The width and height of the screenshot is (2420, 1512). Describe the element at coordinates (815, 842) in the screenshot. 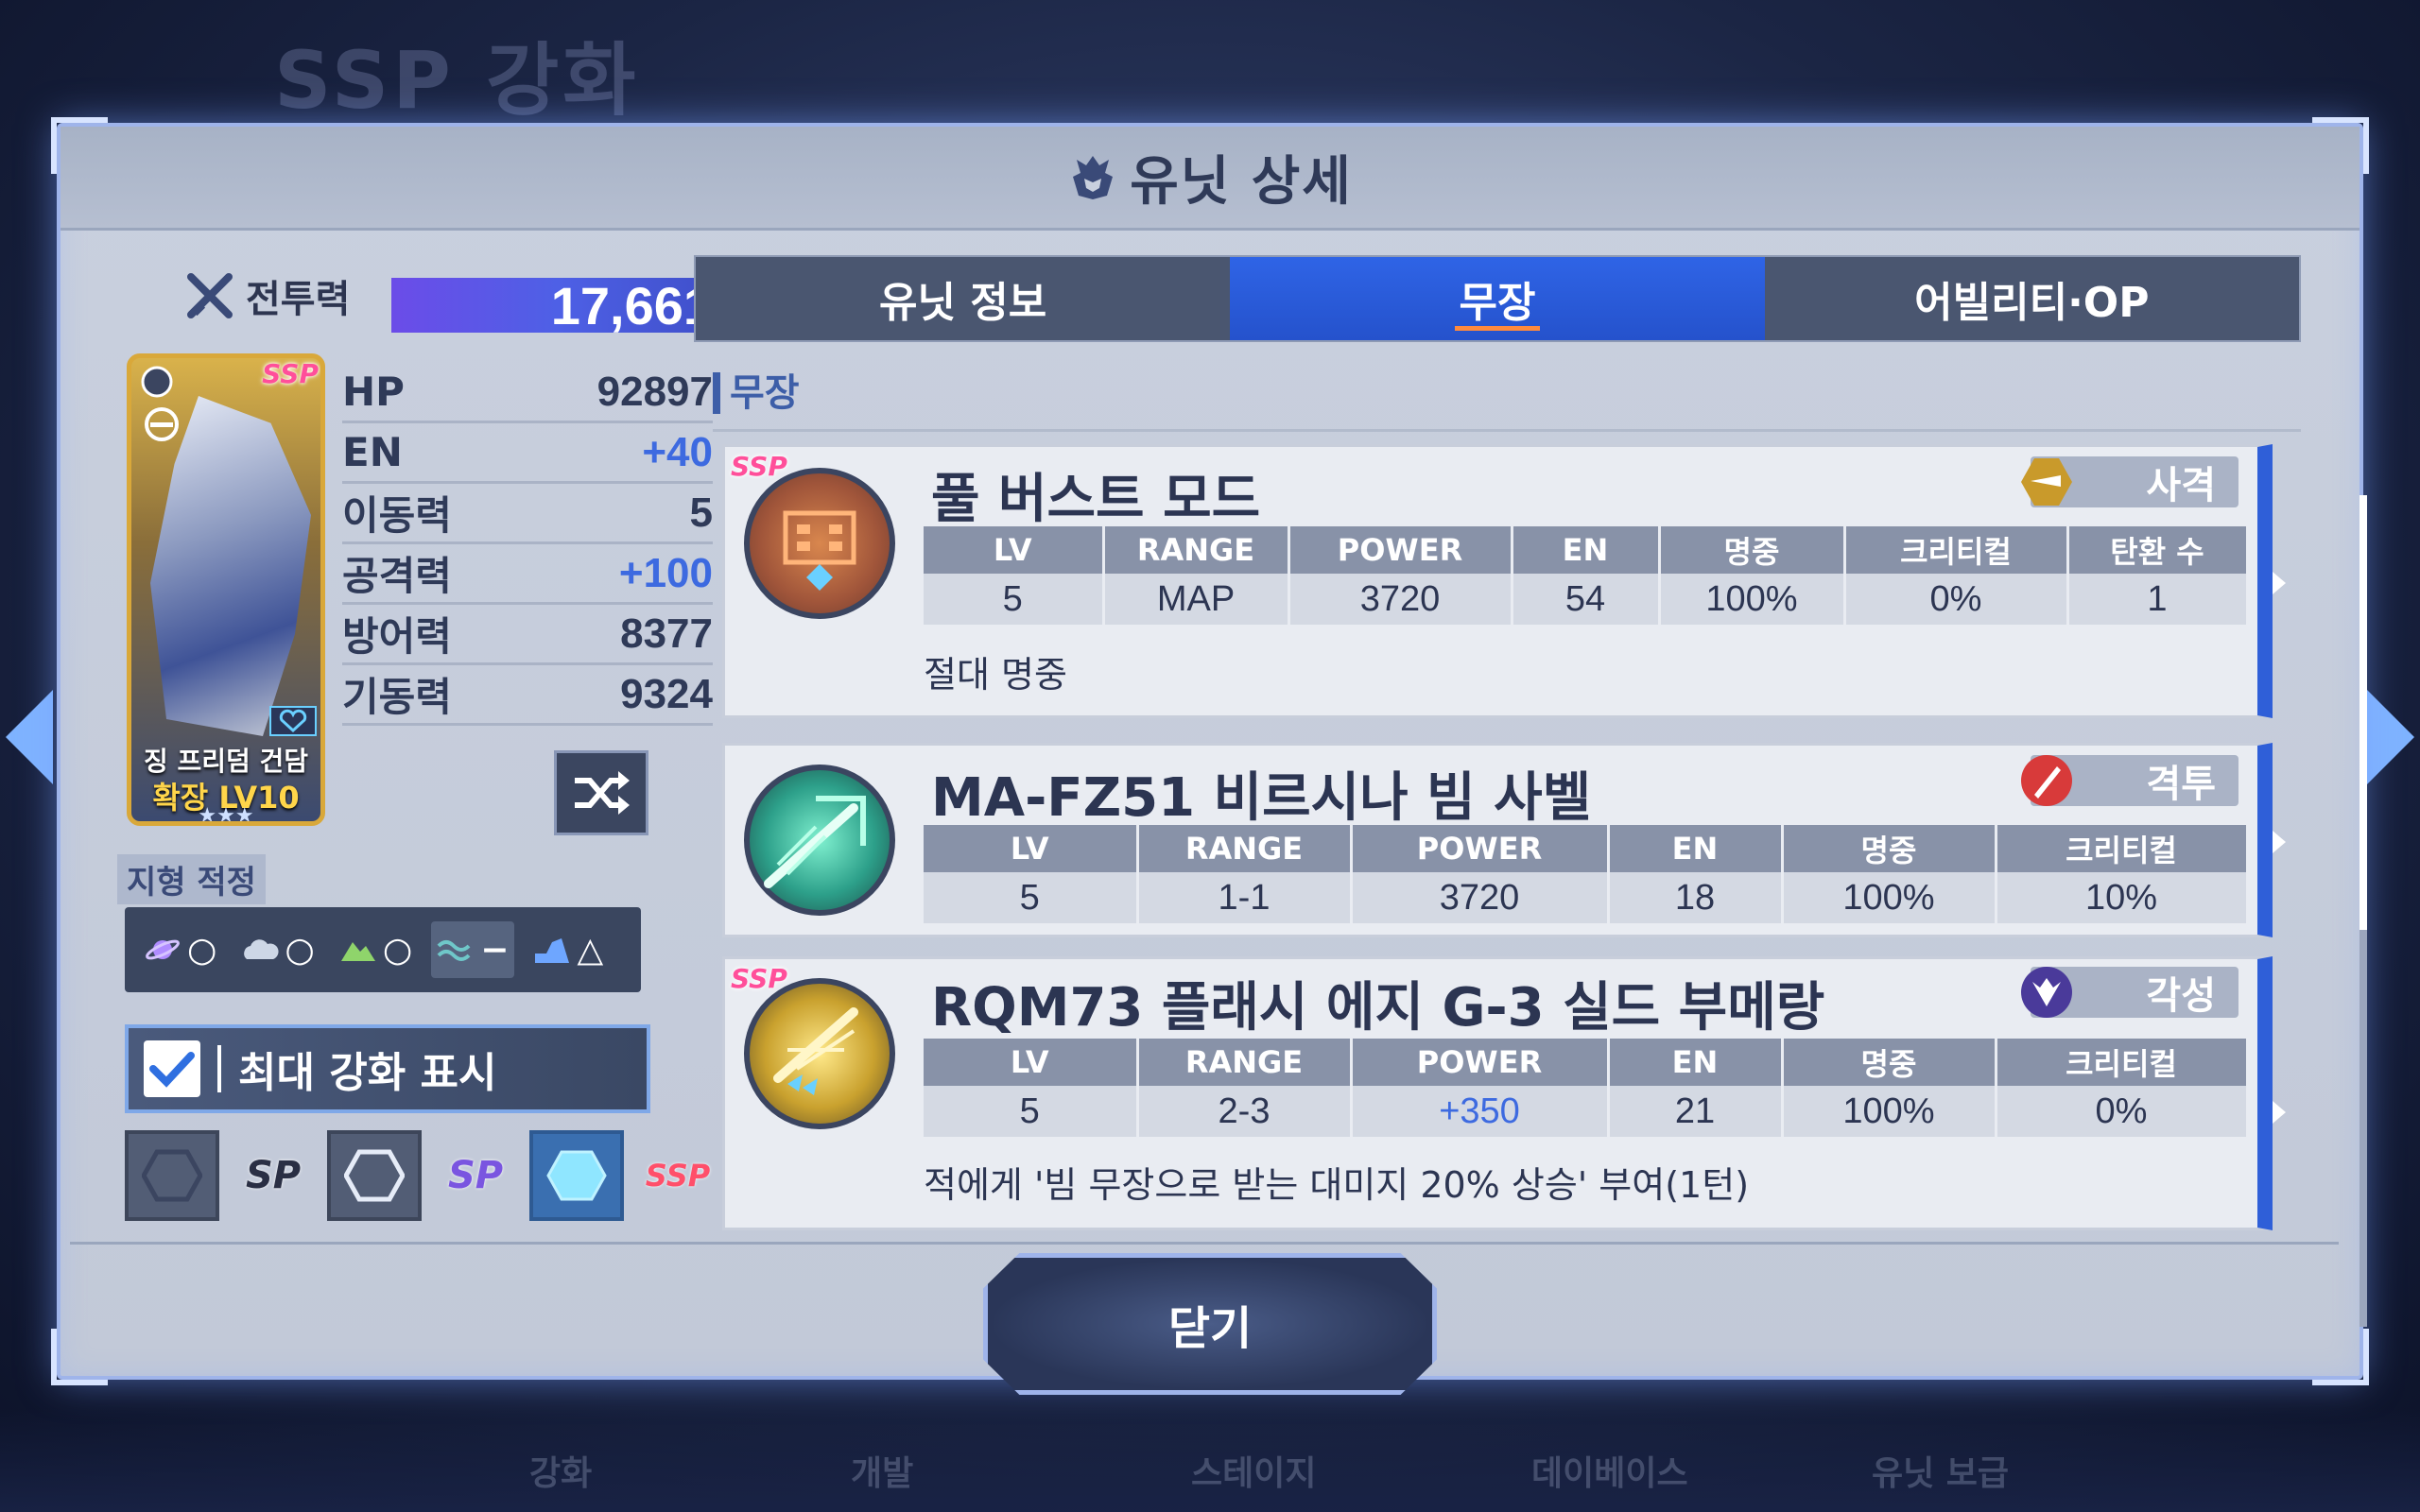

I see `beam-saber-icon` at that location.